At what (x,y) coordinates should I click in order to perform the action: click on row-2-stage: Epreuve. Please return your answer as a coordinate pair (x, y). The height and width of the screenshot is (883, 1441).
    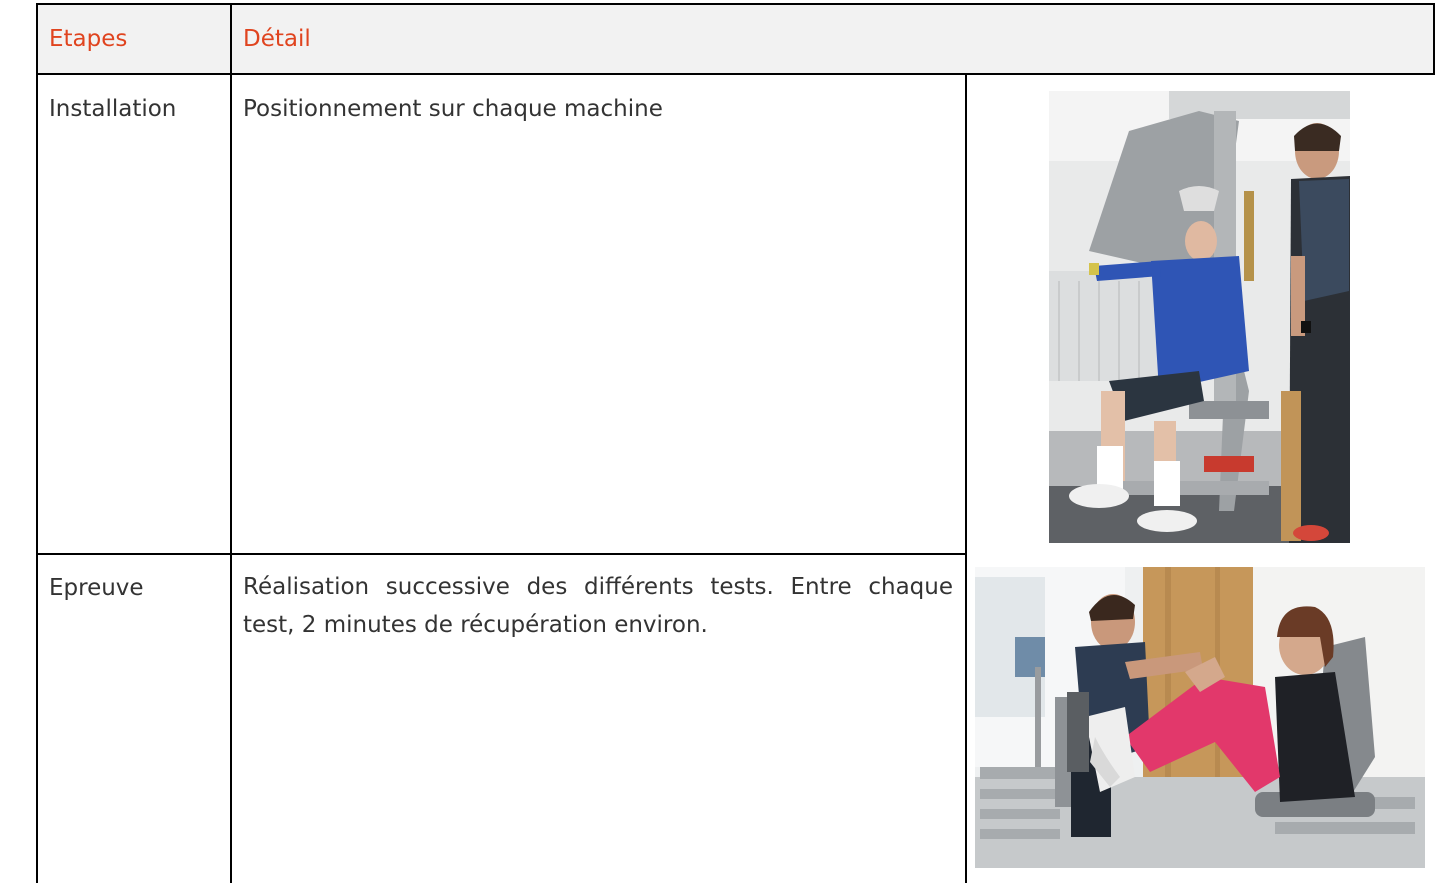
    Looking at the image, I should click on (96, 588).